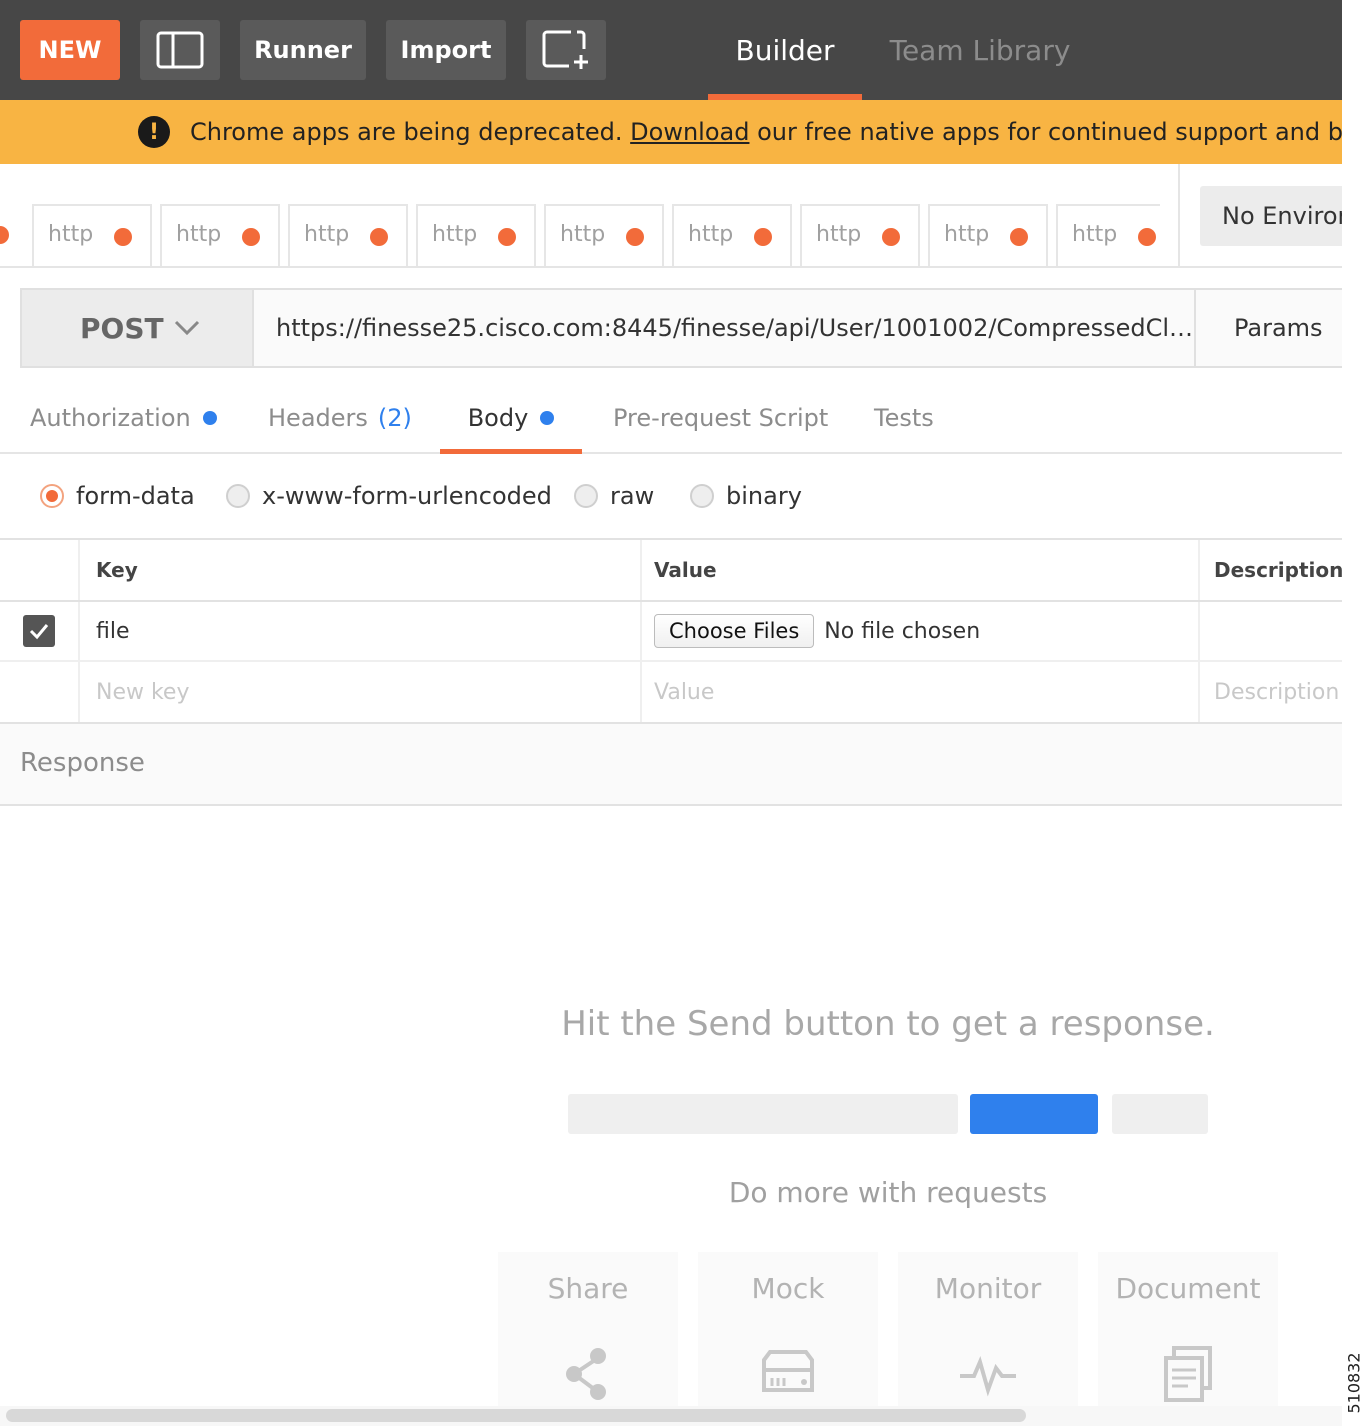  Describe the element at coordinates (988, 1288) in the screenshot. I see `monitor-card-label: Monitor` at that location.